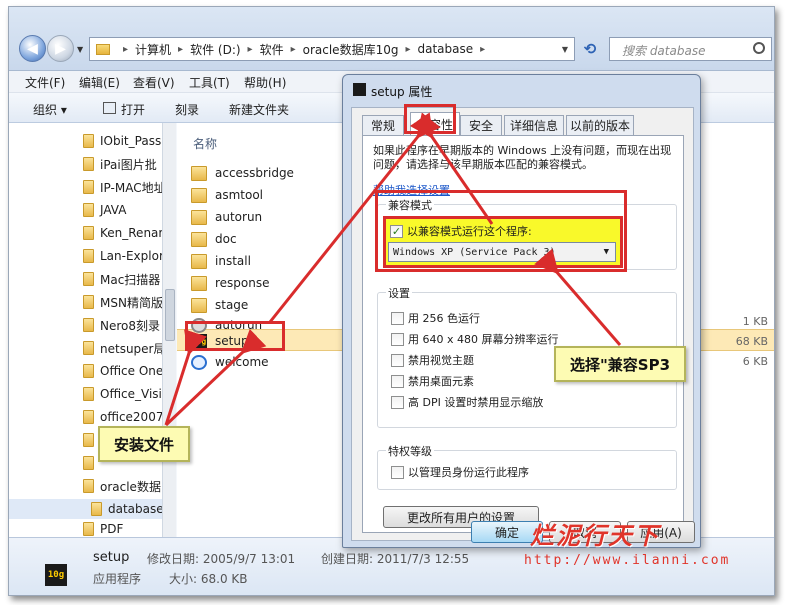 The width and height of the screenshot is (785, 605). What do you see at coordinates (144, 444) in the screenshot?
I see `install-file-callout: 安装文件` at bounding box center [144, 444].